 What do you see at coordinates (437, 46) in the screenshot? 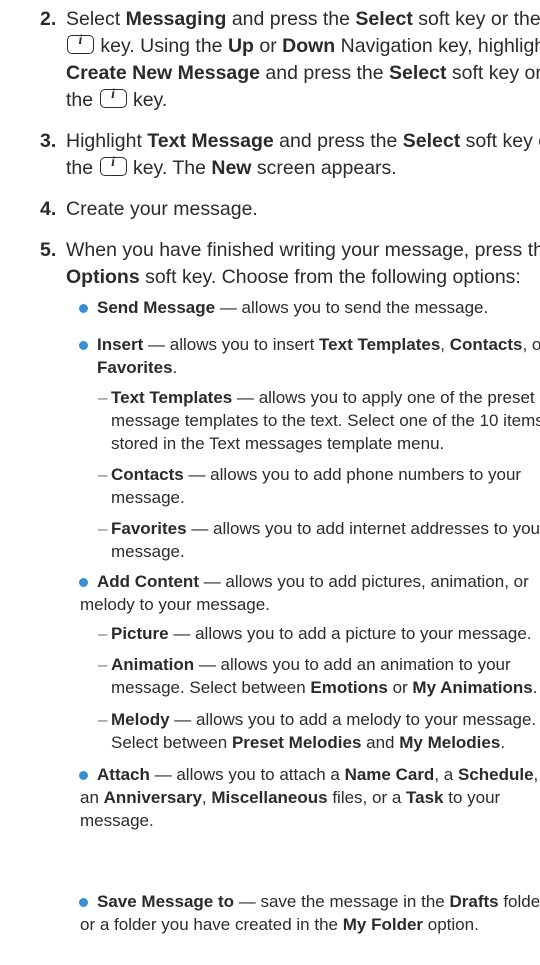
I see `text: Navigation key, highlight` at bounding box center [437, 46].